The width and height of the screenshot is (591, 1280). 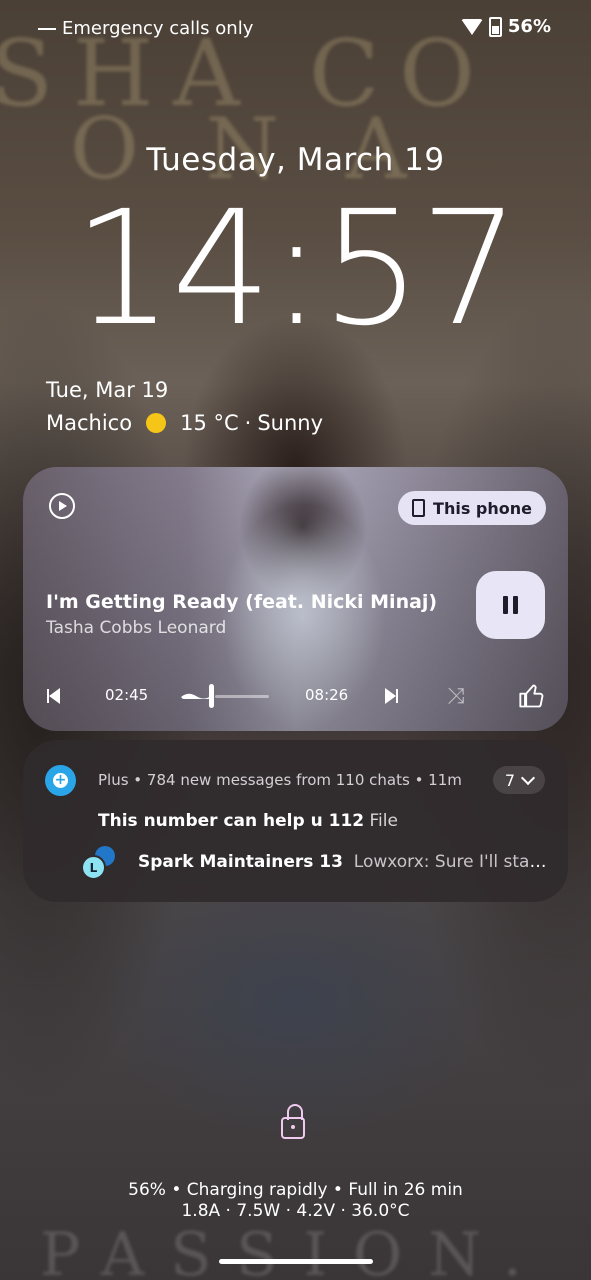 What do you see at coordinates (505, 26) in the screenshot?
I see `status-icons: 56%` at bounding box center [505, 26].